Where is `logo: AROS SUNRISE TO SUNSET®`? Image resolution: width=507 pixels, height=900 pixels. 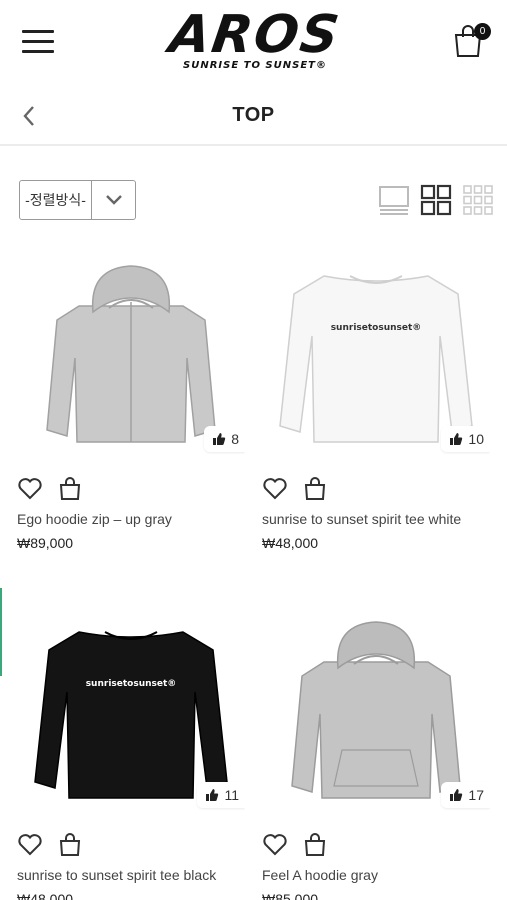
logo: AROS SUNRISE TO SUNSET® is located at coordinates (255, 41).